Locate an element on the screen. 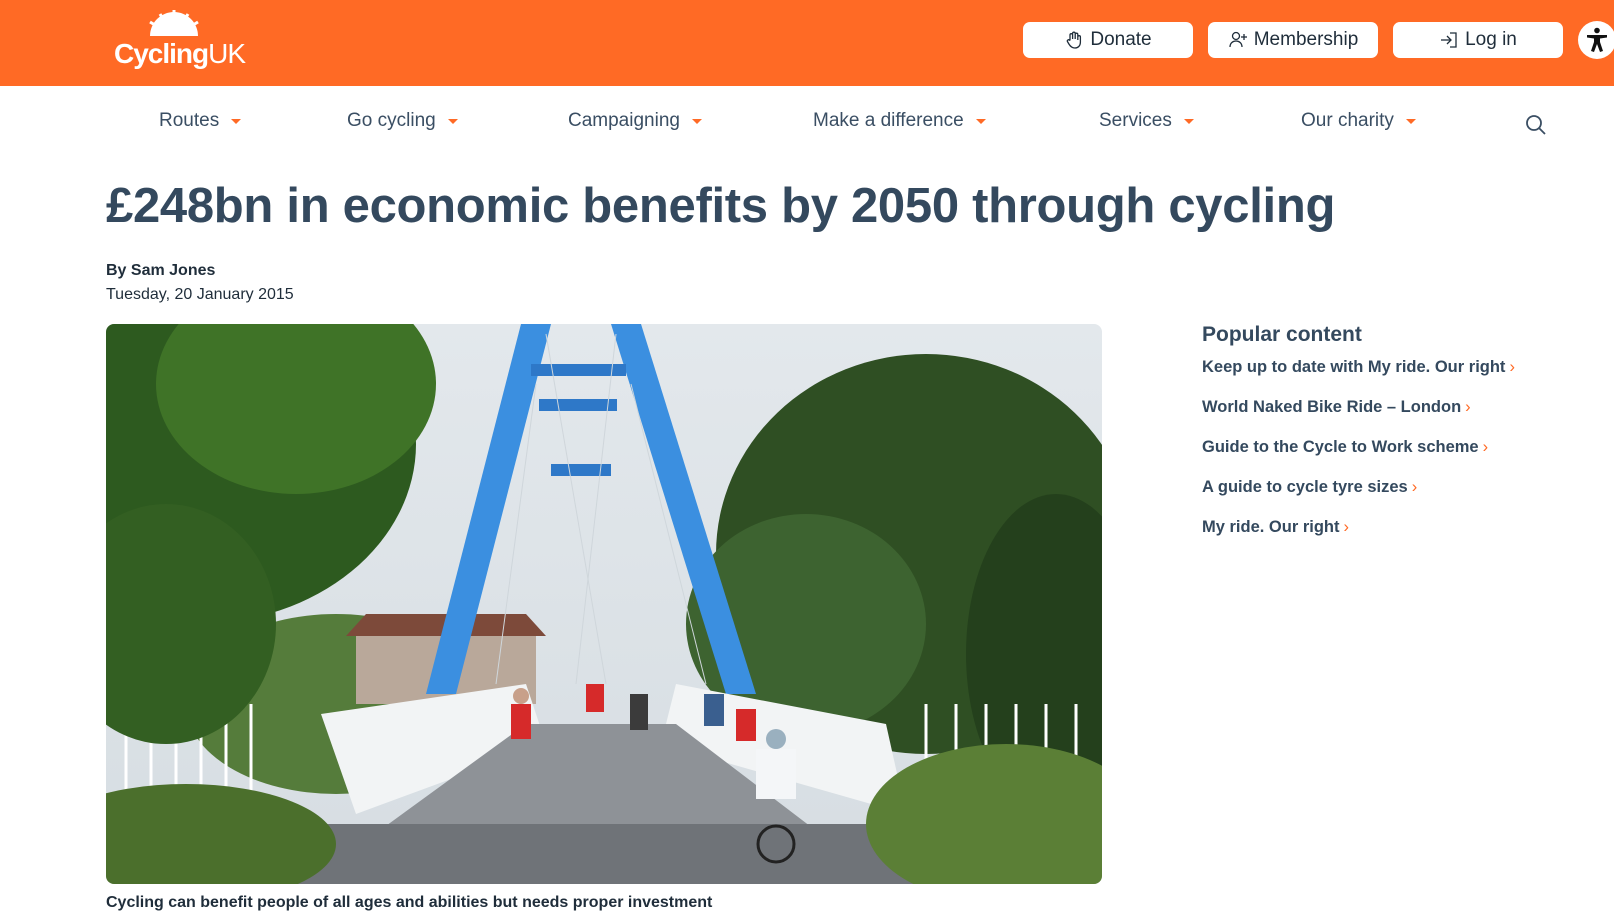  logo-wordmark: CyclingUK is located at coordinates (180, 54).